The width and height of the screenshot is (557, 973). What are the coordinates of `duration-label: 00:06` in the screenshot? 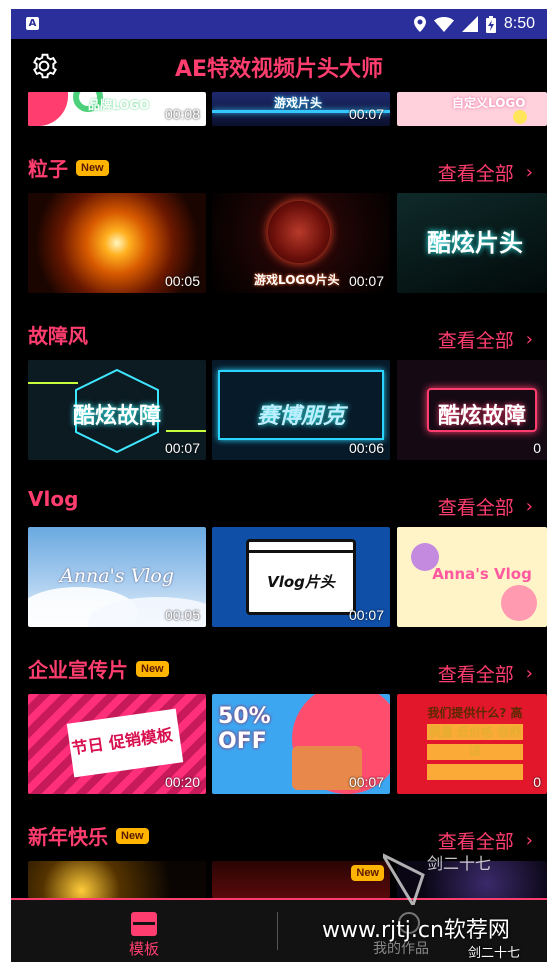 It's located at (366, 448).